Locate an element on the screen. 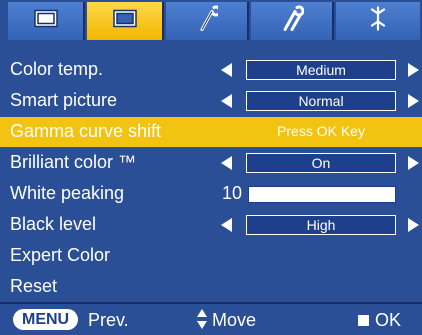  smart-picture-label: Smart picture is located at coordinates (64, 100).